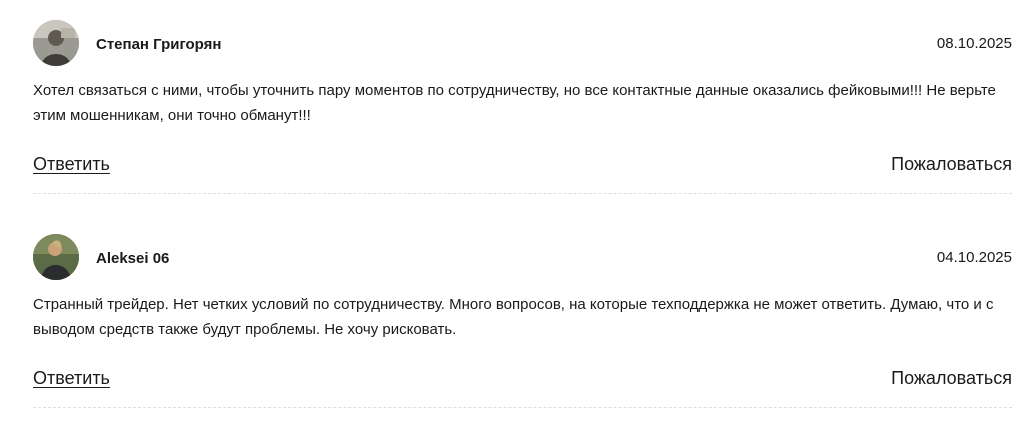 This screenshot has width=1032, height=422. Describe the element at coordinates (974, 257) in the screenshot. I see `comment-date: 04.10.2025` at that location.